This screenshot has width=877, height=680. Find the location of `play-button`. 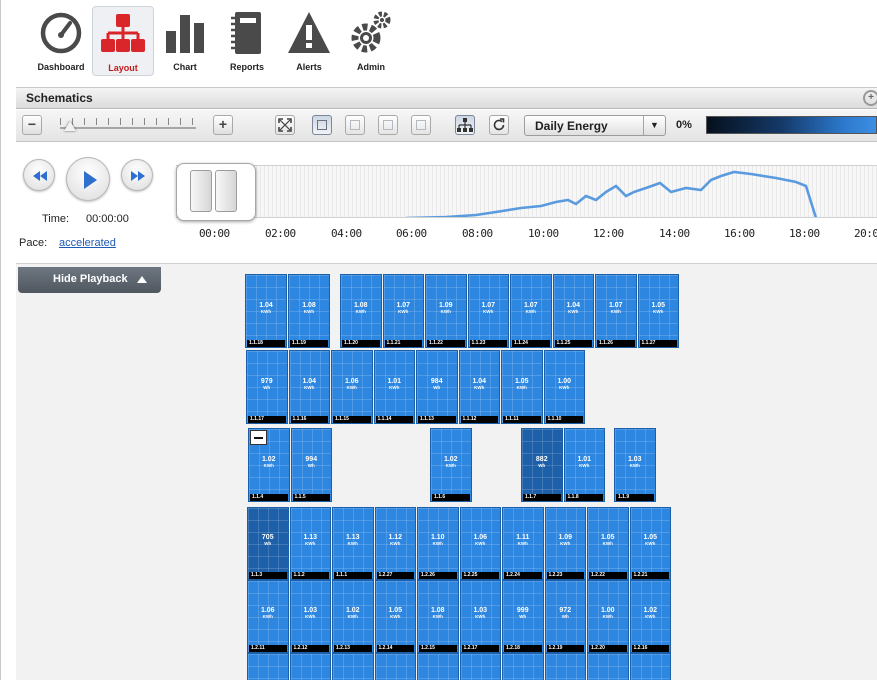

play-button is located at coordinates (88, 179).